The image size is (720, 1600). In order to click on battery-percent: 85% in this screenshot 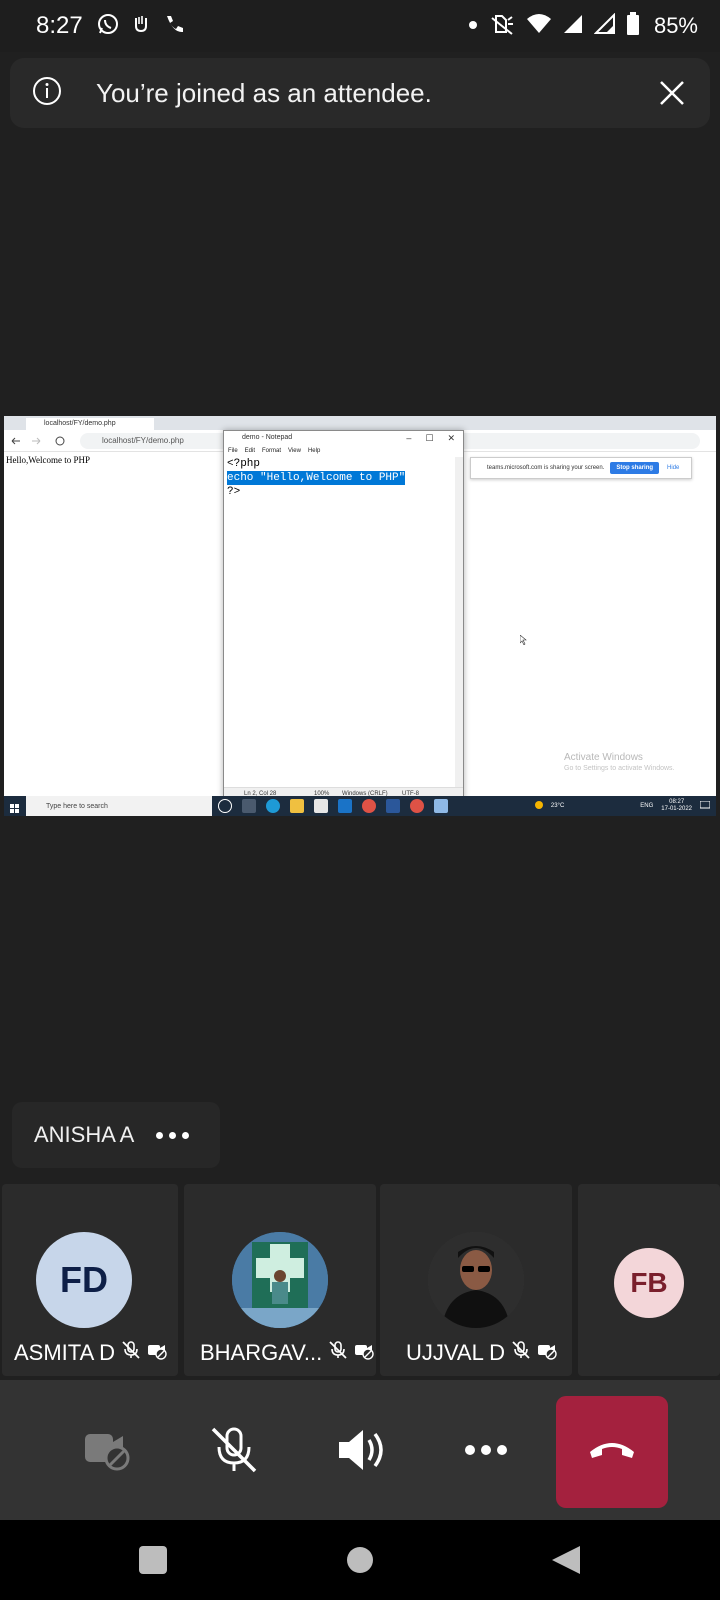, I will do `click(675, 25)`.